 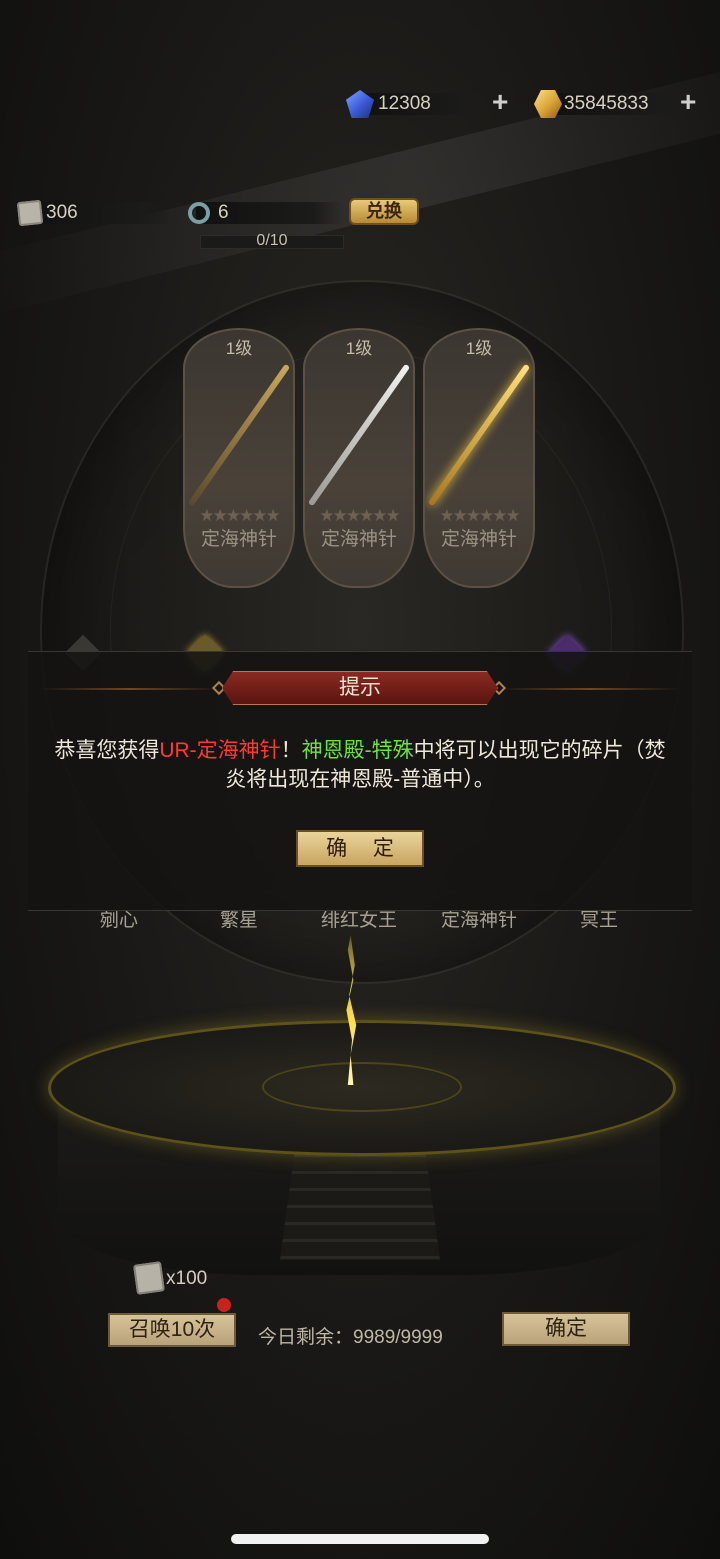 I want to click on summon-10-button: 召唤10次, so click(x=172, y=1330).